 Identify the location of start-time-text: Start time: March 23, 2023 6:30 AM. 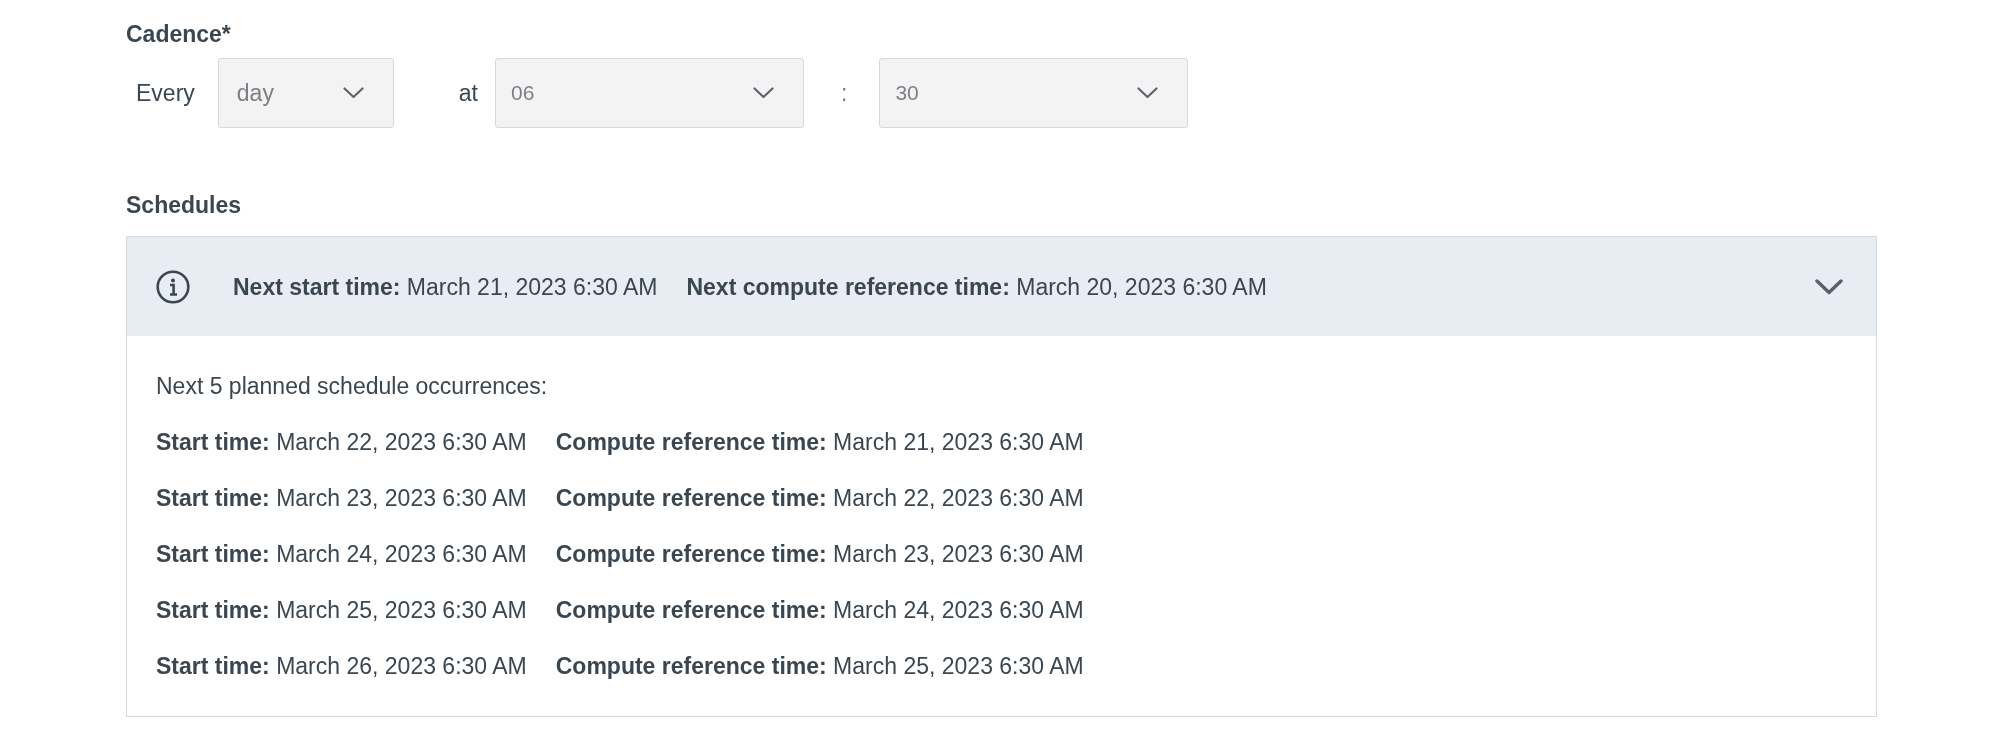
(341, 498).